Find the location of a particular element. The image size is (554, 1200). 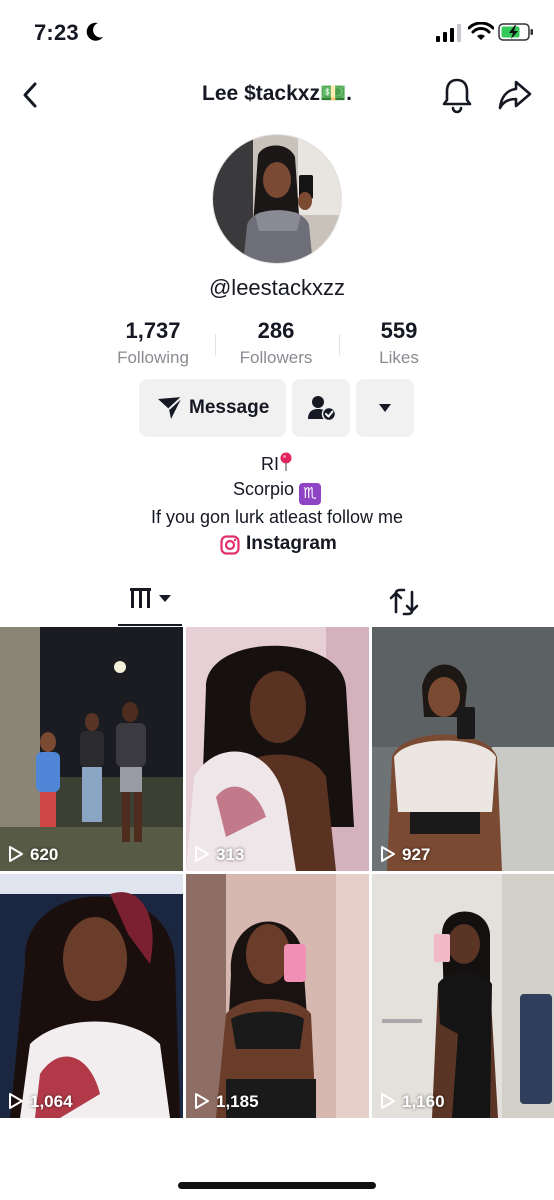

status-time: 7:23 is located at coordinates (56, 32).